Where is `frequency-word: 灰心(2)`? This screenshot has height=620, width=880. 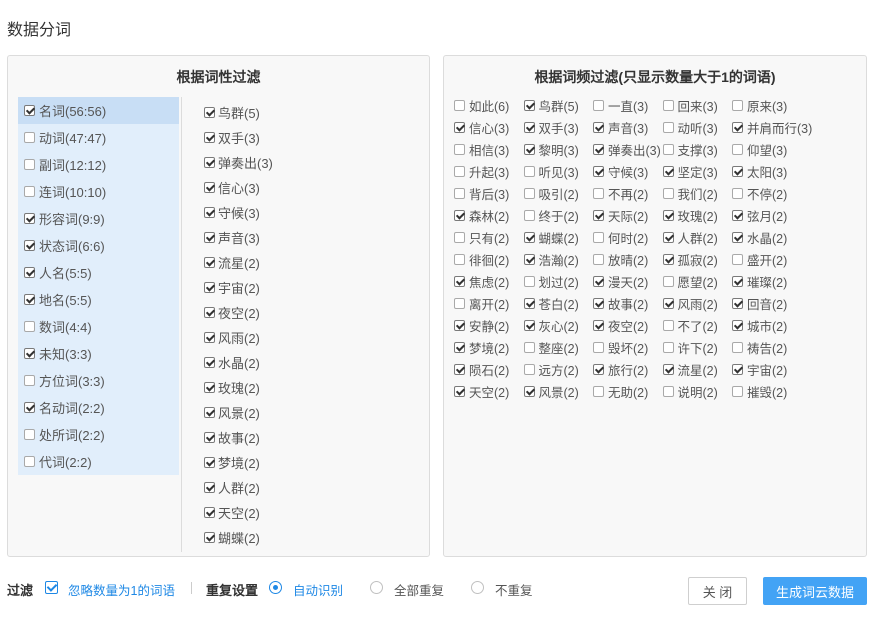 frequency-word: 灰心(2) is located at coordinates (558, 325).